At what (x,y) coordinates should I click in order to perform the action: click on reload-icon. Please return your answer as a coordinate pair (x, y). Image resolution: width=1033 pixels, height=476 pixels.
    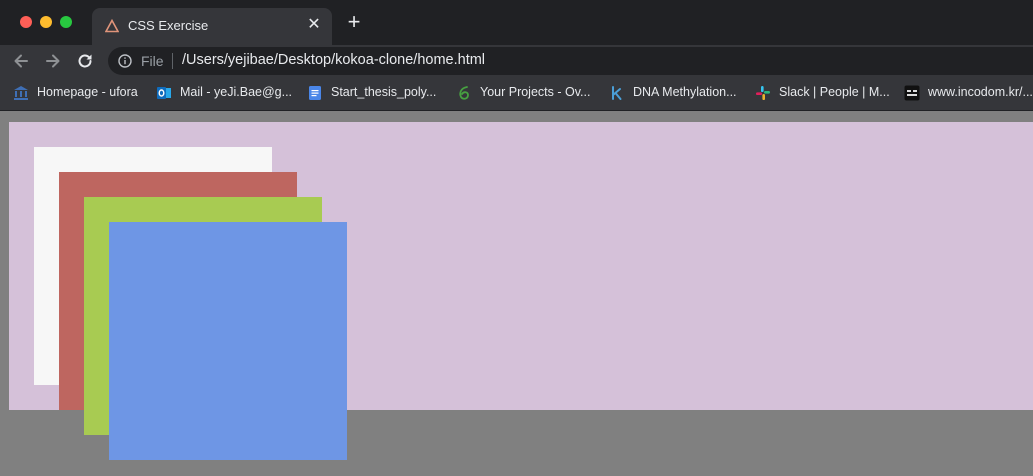
    Looking at the image, I should click on (85, 61).